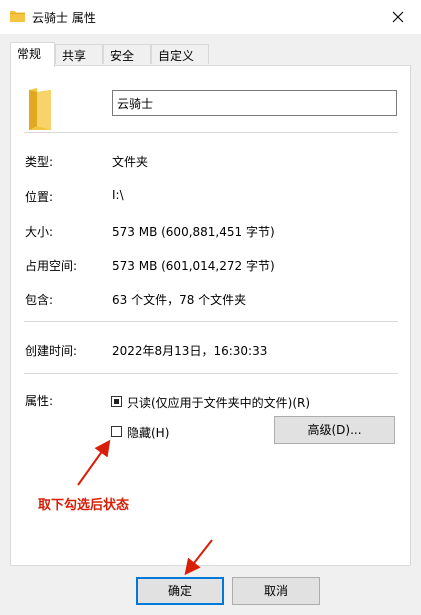 Image resolution: width=421 pixels, height=615 pixels. What do you see at coordinates (130, 162) in the screenshot?
I see `type-value: 文件夹` at bounding box center [130, 162].